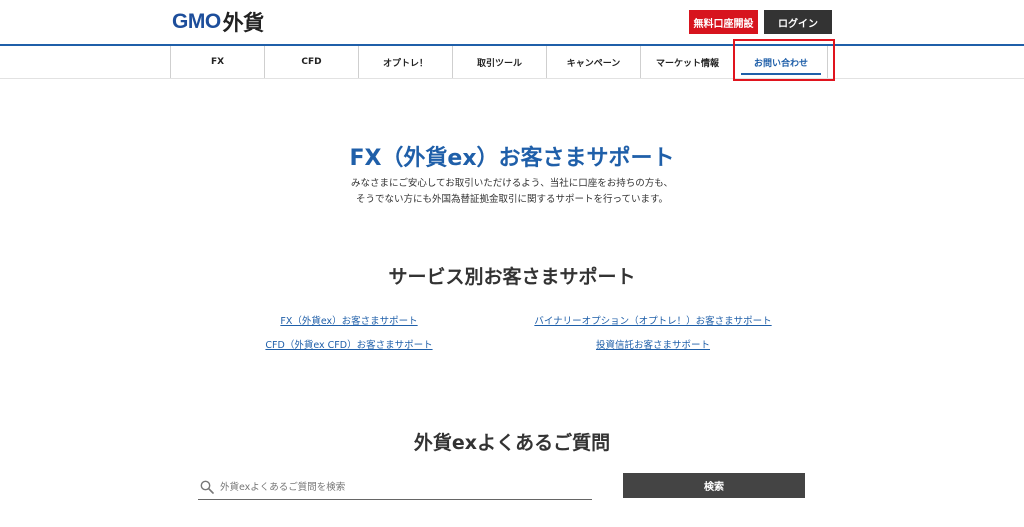 This screenshot has width=1024, height=527. What do you see at coordinates (311, 62) in the screenshot?
I see `nav-item-cfd: CFD` at bounding box center [311, 62].